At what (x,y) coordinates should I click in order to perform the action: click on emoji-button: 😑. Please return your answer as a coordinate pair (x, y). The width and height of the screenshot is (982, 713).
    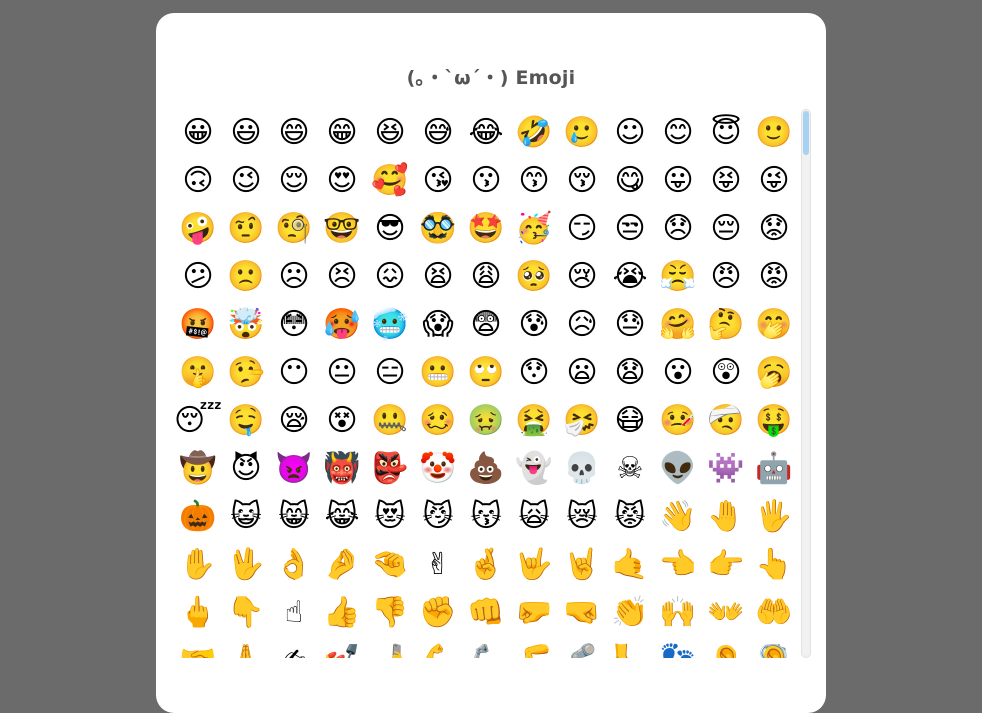
    Looking at the image, I should click on (390, 373).